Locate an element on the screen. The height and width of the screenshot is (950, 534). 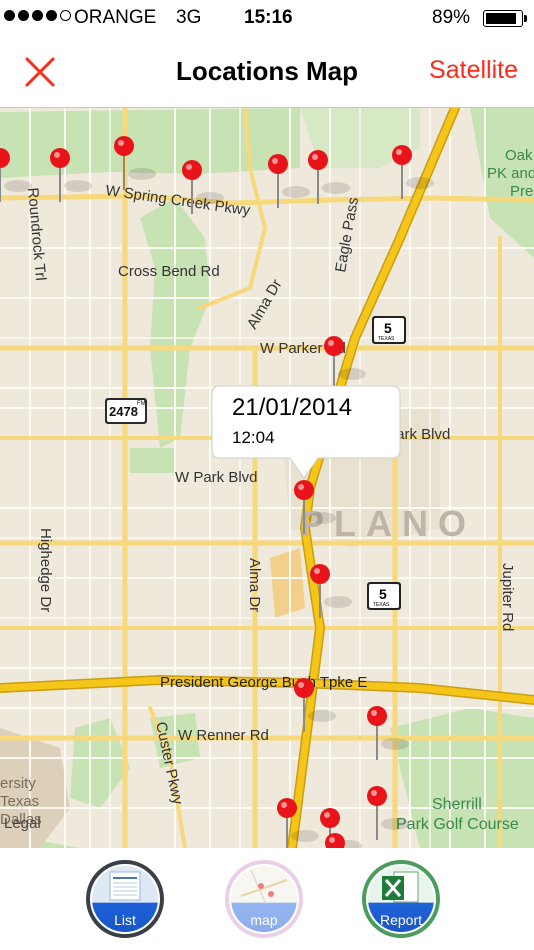
label-cross-bend: Cross Bend Rd is located at coordinates (169, 271).